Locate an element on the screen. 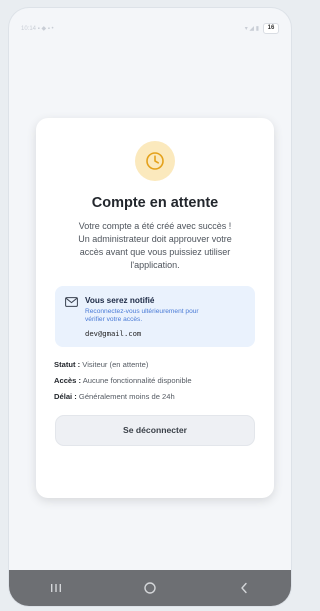 The image size is (320, 611). info-row-status: Statut : Visiteur (en attente) is located at coordinates (154, 364).